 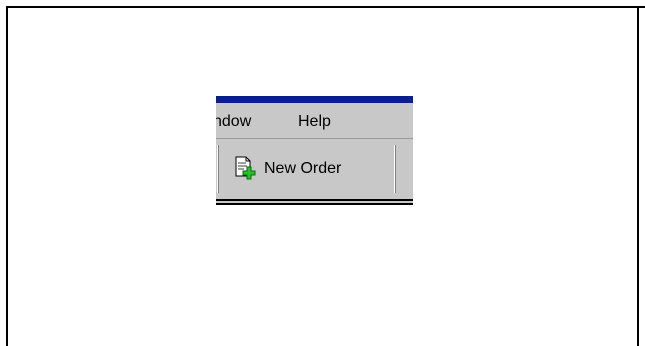 I want to click on menu-help: Help, so click(x=314, y=122).